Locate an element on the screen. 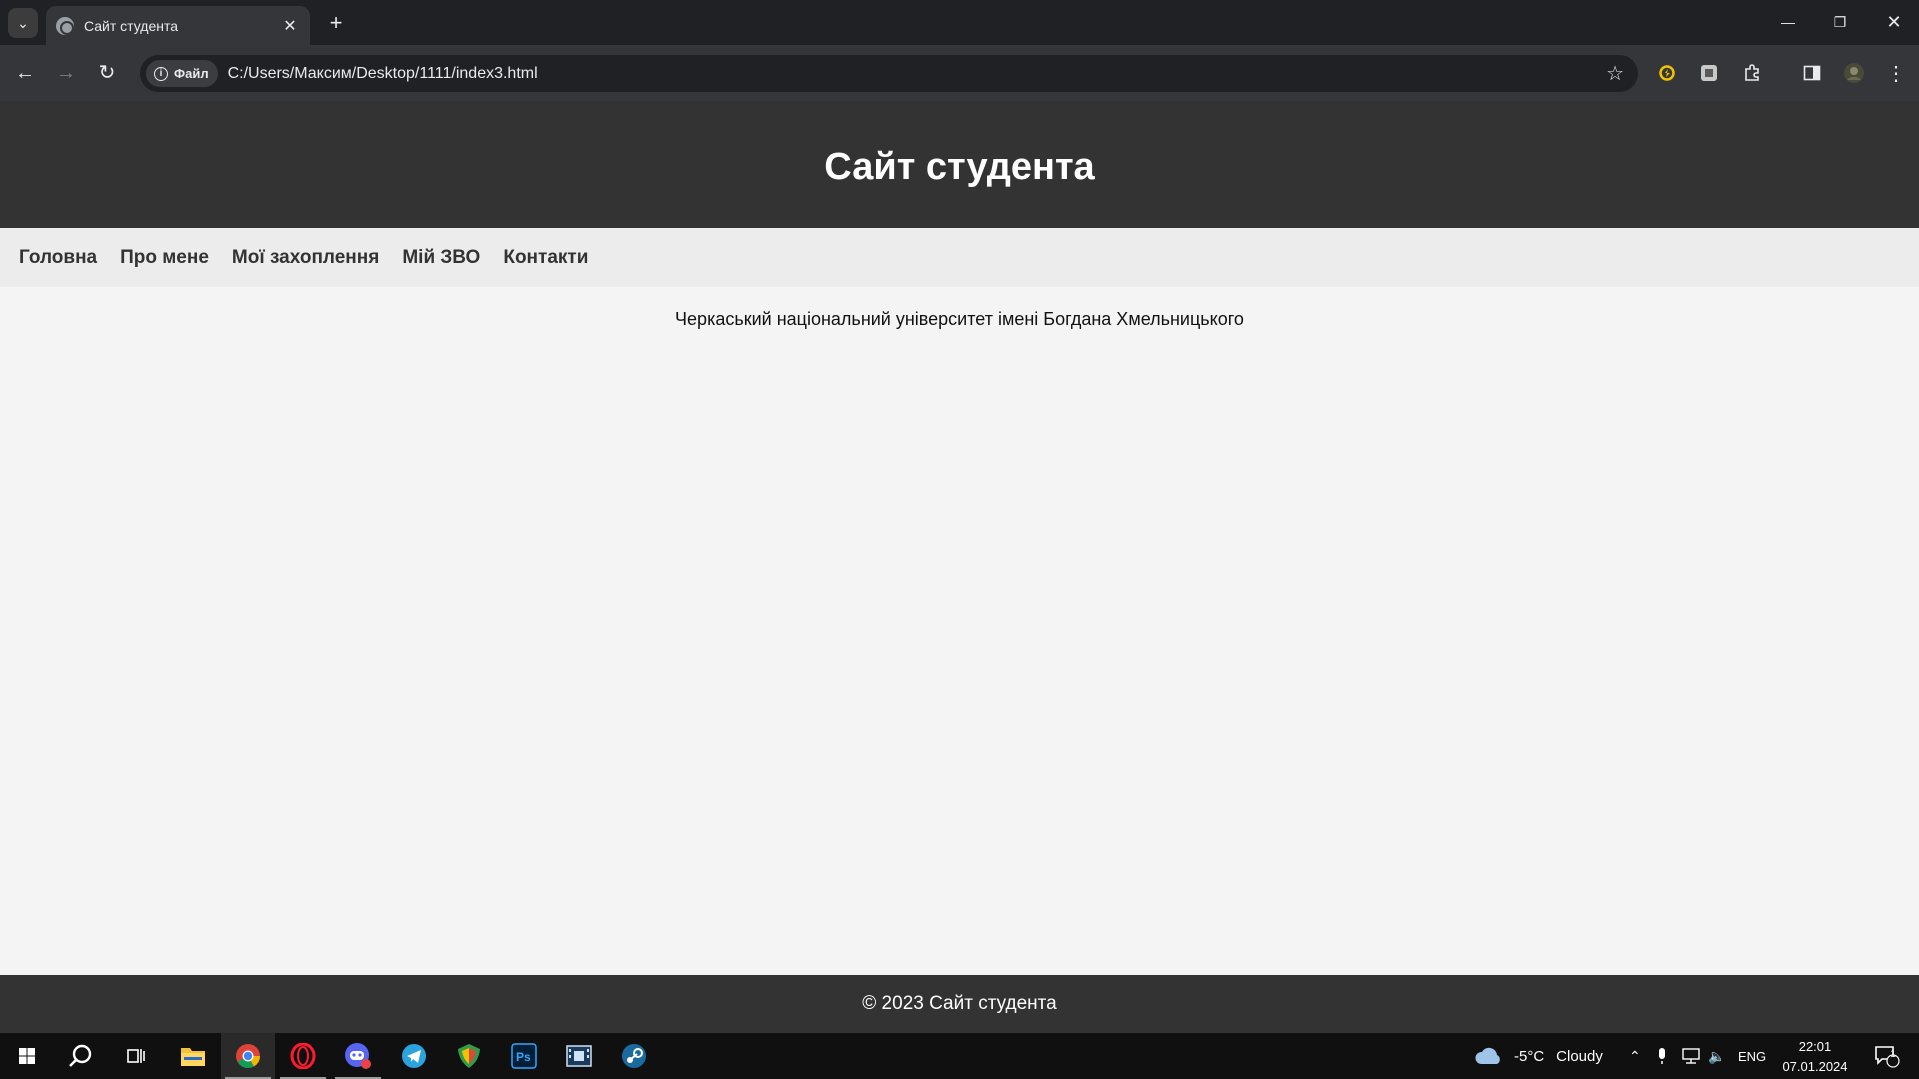 The image size is (1919, 1079). windows-start-icon is located at coordinates (27, 1056).